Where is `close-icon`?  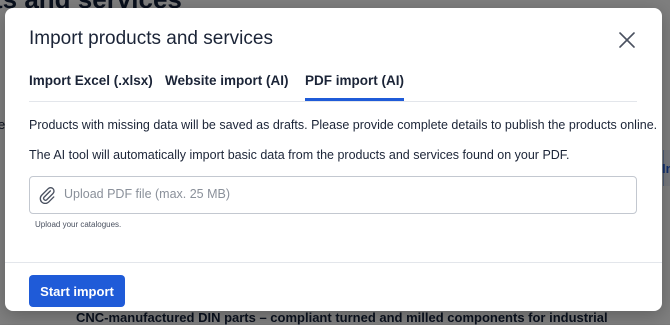
close-icon is located at coordinates (627, 40).